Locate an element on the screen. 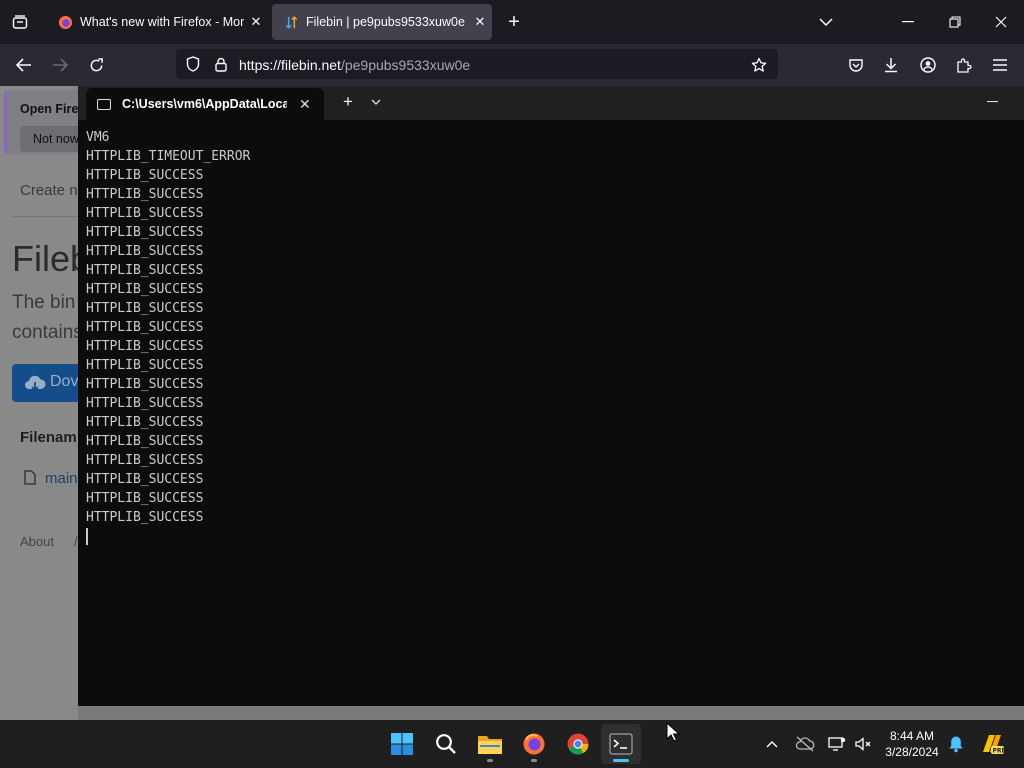 The height and width of the screenshot is (768, 1024). terminal-dropdown-icon is located at coordinates (376, 102).